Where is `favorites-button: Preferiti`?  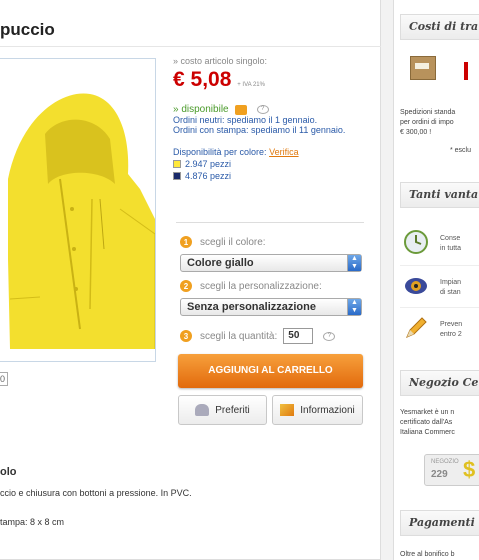
favorites-button: Preferiti is located at coordinates (222, 410).